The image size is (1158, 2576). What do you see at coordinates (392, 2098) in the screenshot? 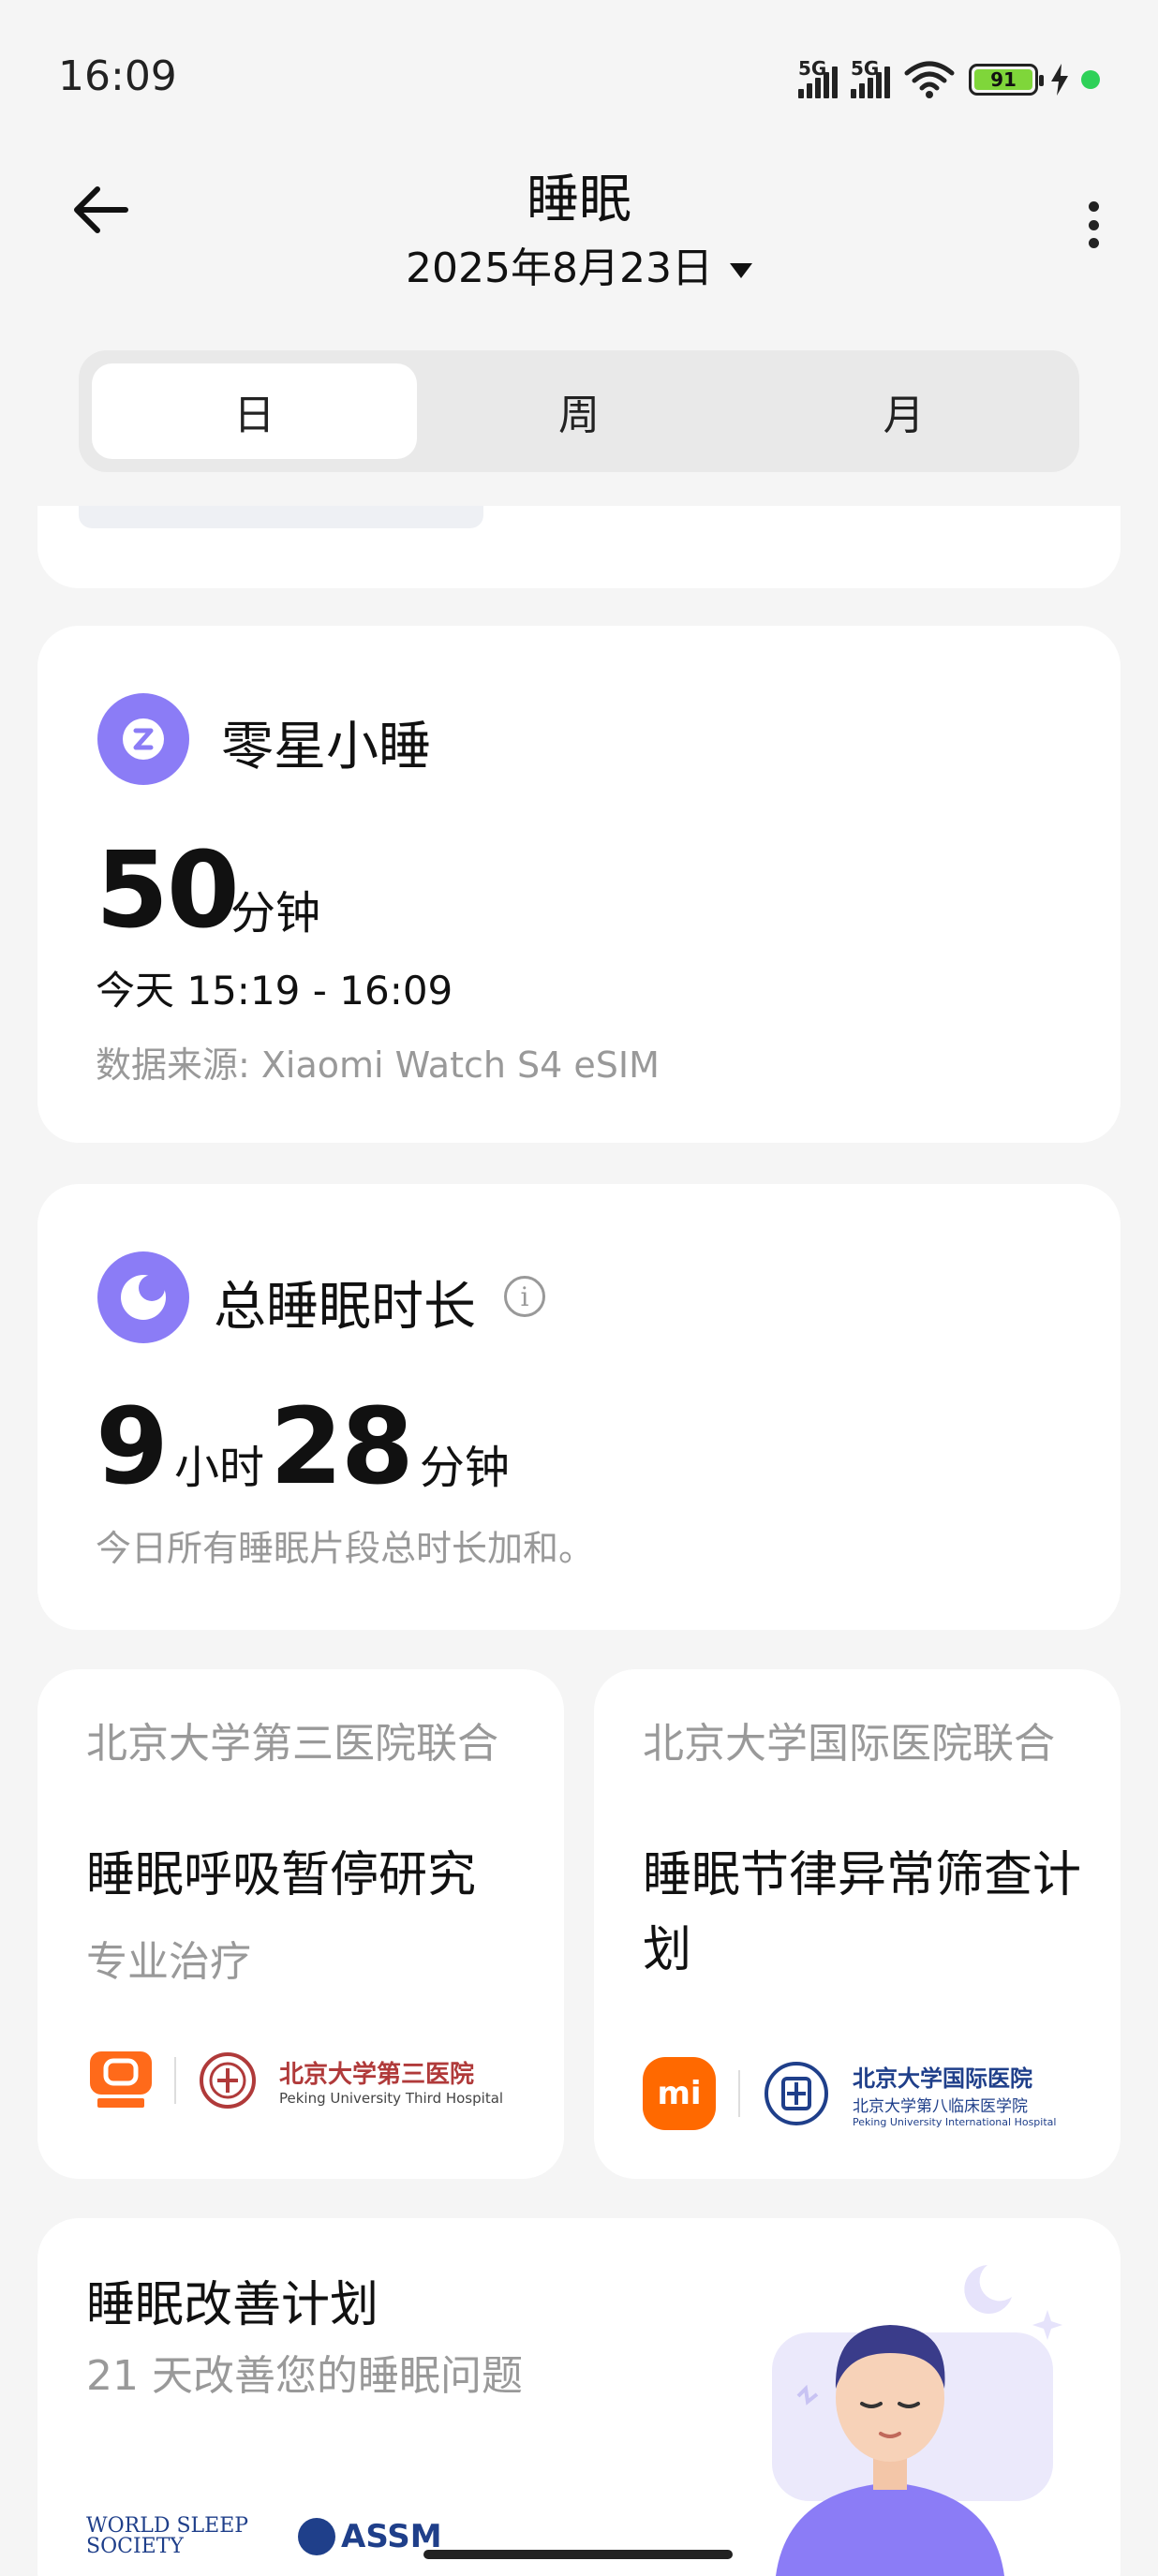
I see `hospital-name-en: Peking University Third Hospital` at bounding box center [392, 2098].